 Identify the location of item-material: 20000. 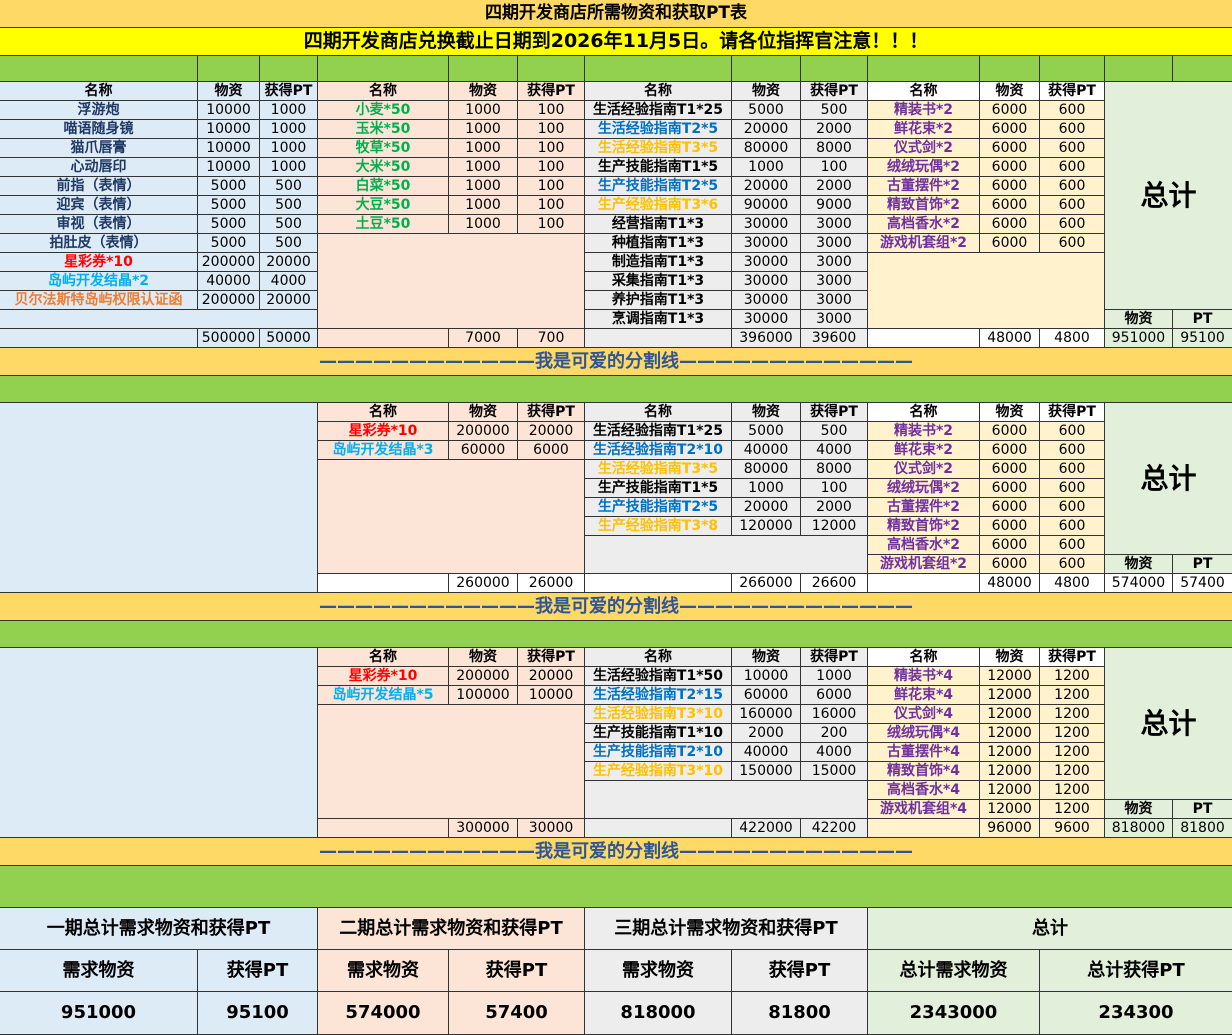
(766, 129).